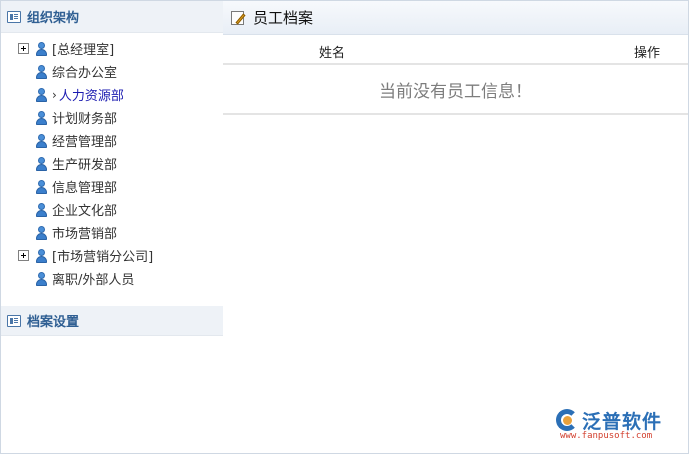  I want to click on page-title: 员工档案, so click(283, 18).